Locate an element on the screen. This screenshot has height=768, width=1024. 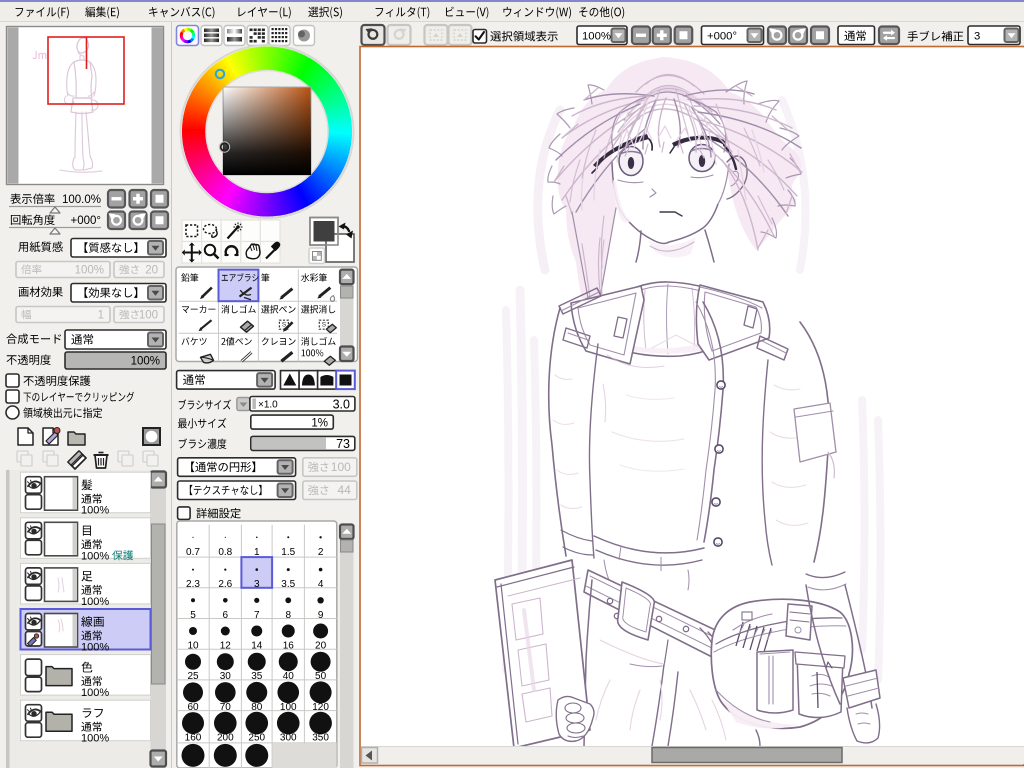
svg-text: 5 is located at coordinates (193, 615).